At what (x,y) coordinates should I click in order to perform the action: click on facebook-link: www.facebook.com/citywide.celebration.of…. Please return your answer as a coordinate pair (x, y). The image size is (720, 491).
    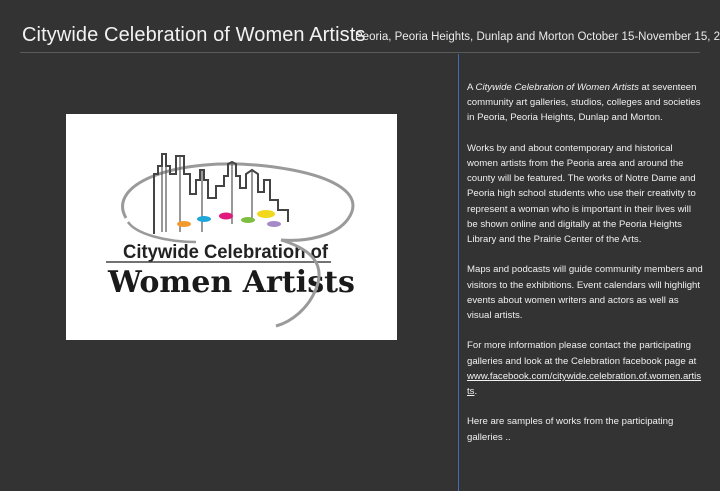
    Looking at the image, I should click on (584, 384).